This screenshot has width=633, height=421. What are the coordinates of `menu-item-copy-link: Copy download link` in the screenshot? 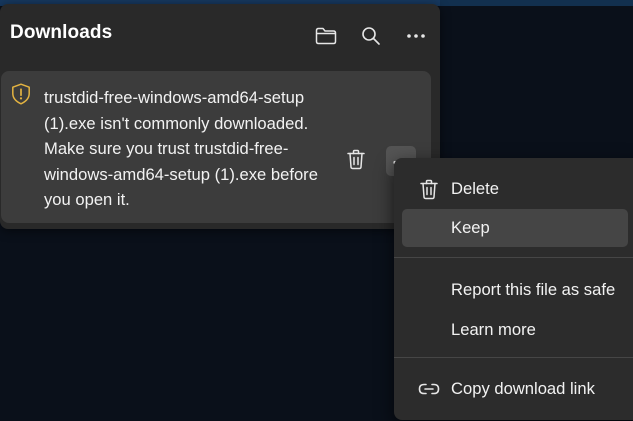 It's located at (515, 389).